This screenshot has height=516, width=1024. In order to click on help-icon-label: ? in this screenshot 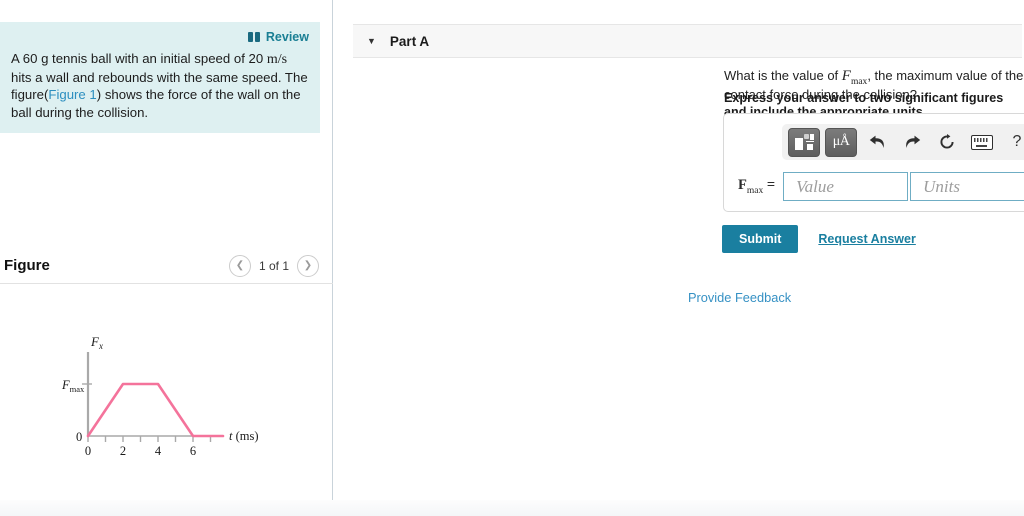, I will do `click(1017, 141)`.